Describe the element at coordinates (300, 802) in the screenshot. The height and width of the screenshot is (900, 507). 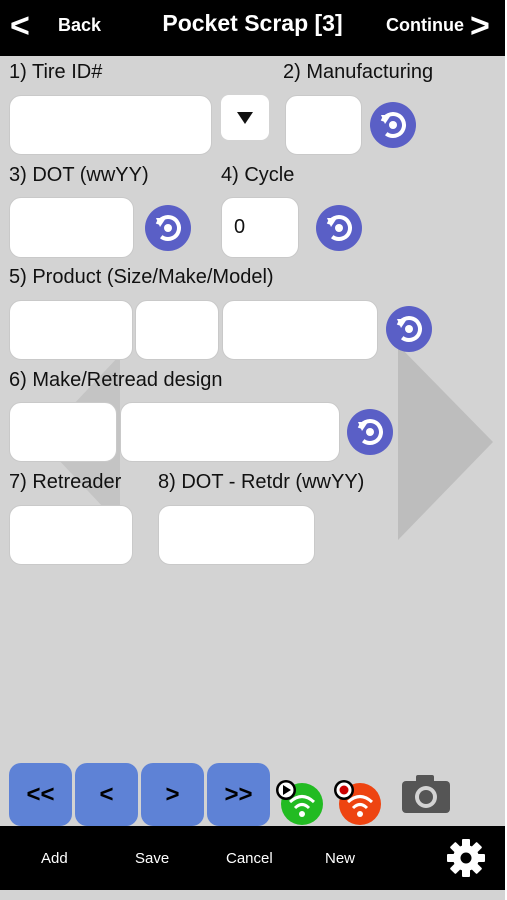
I see `wifi-play-icon` at that location.